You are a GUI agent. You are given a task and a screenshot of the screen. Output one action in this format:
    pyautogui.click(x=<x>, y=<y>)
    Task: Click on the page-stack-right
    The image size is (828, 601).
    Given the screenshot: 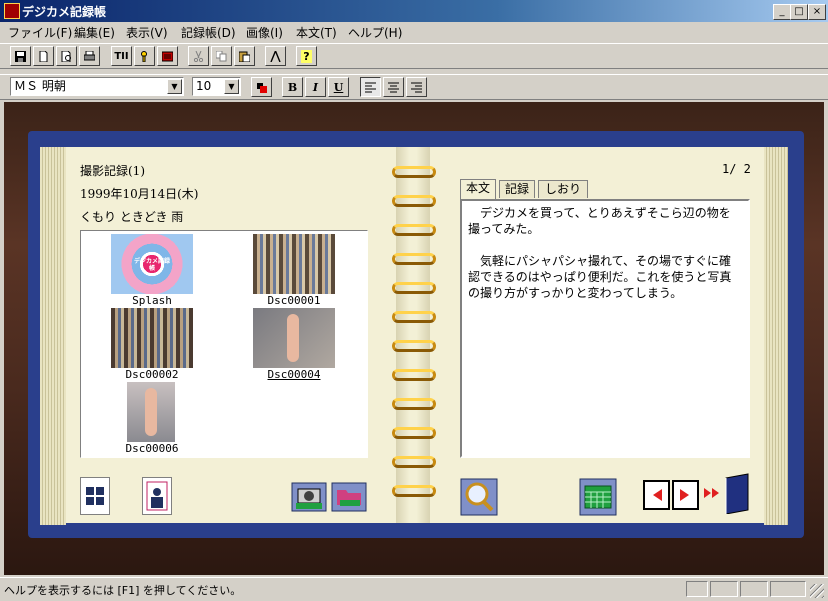 What is the action you would take?
    pyautogui.click(x=776, y=336)
    